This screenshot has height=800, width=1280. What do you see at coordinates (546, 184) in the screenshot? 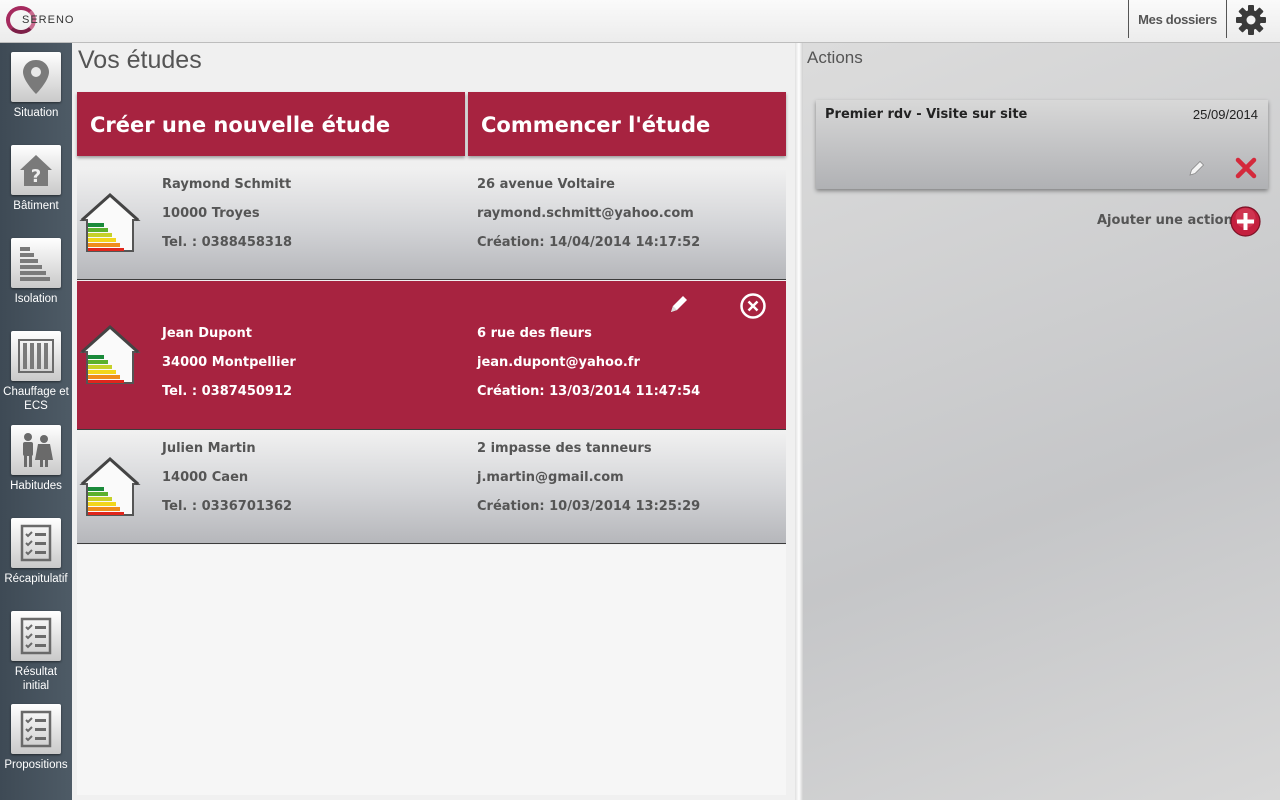
I see `study-address: 26 avenue Voltaire` at bounding box center [546, 184].